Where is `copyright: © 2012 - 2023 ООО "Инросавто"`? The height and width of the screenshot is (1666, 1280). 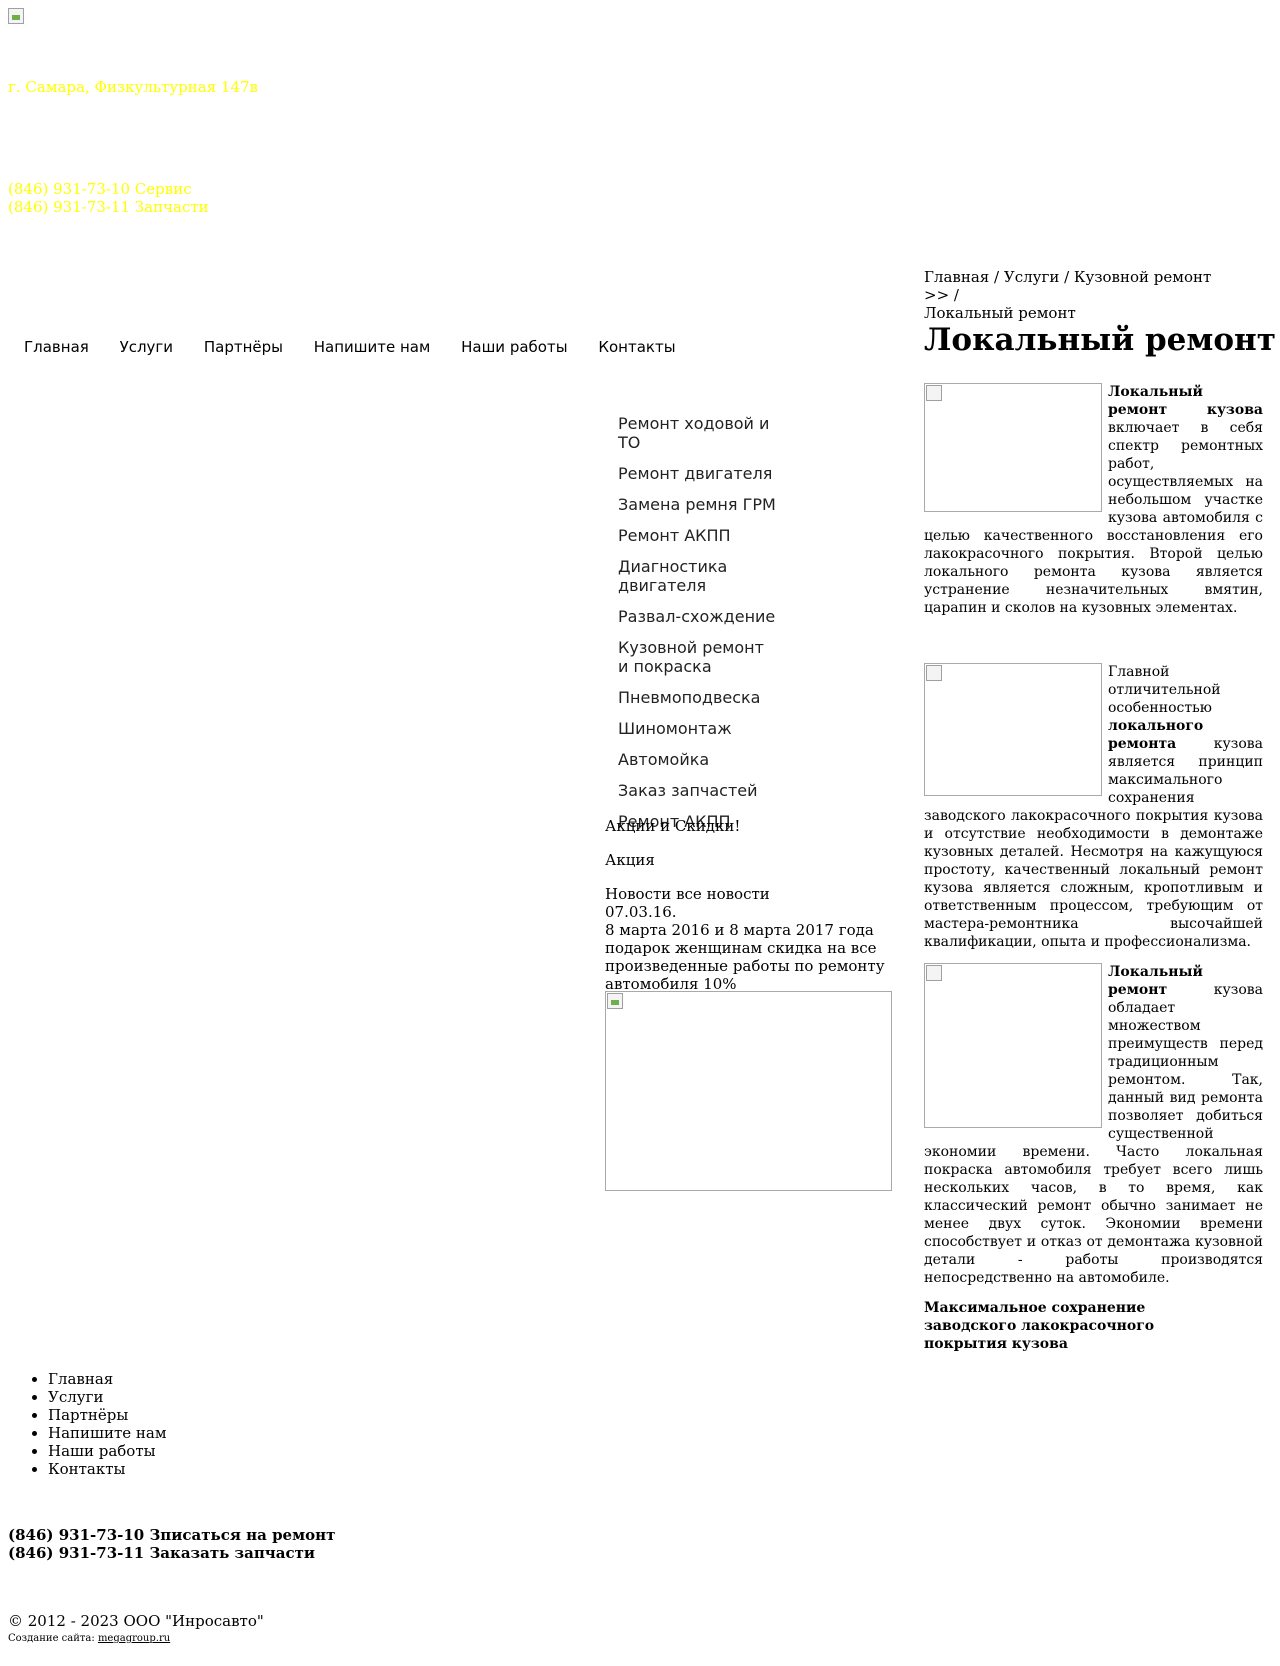
copyright: © 2012 - 2023 ООО "Инросавто" is located at coordinates (136, 1621).